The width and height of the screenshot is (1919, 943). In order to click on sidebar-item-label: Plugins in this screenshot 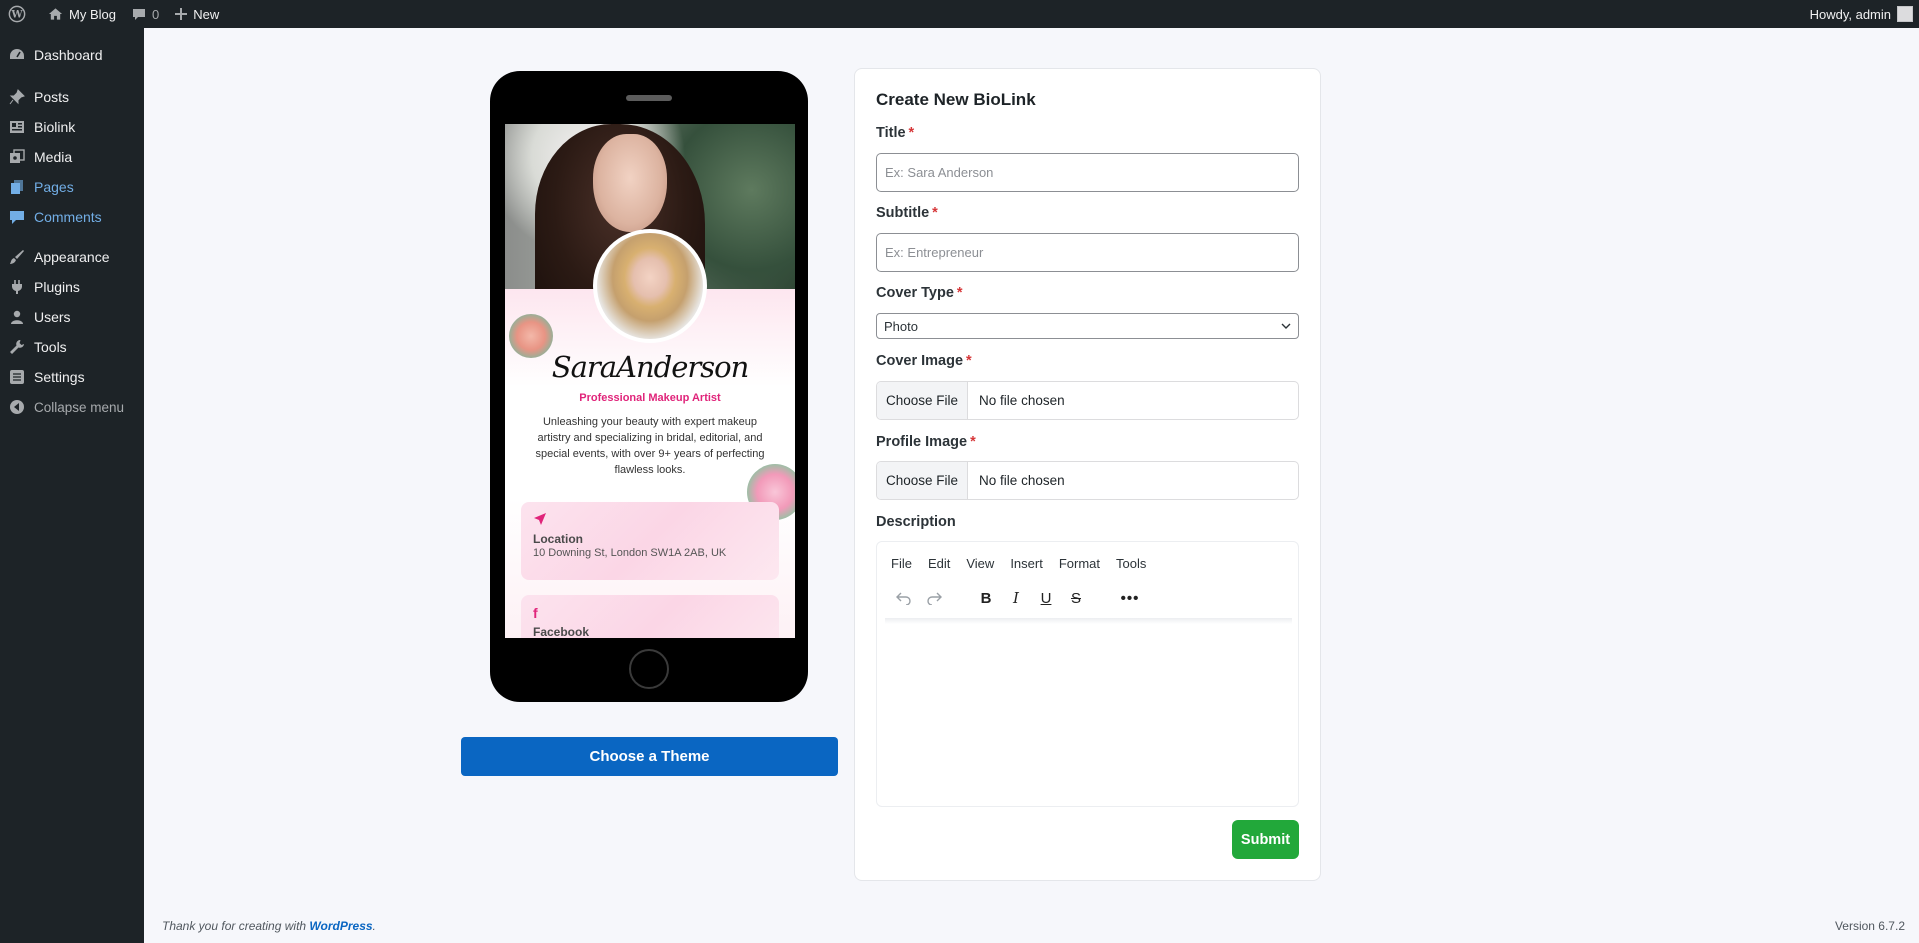, I will do `click(57, 287)`.